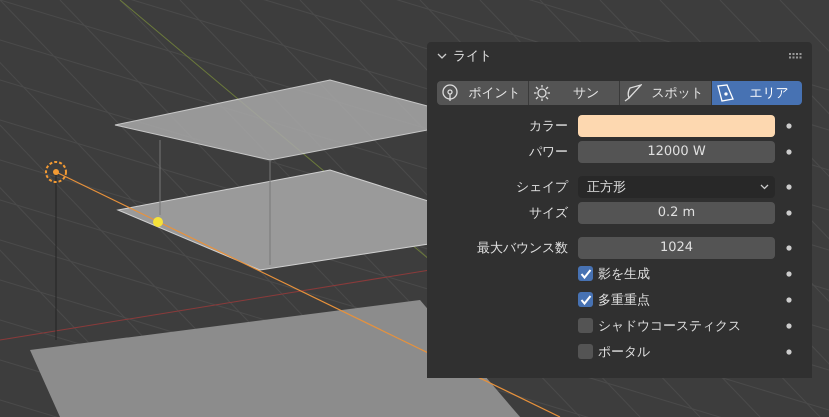 Image resolution: width=829 pixels, height=417 pixels. What do you see at coordinates (764, 187) in the screenshot?
I see `caret-icon` at bounding box center [764, 187].